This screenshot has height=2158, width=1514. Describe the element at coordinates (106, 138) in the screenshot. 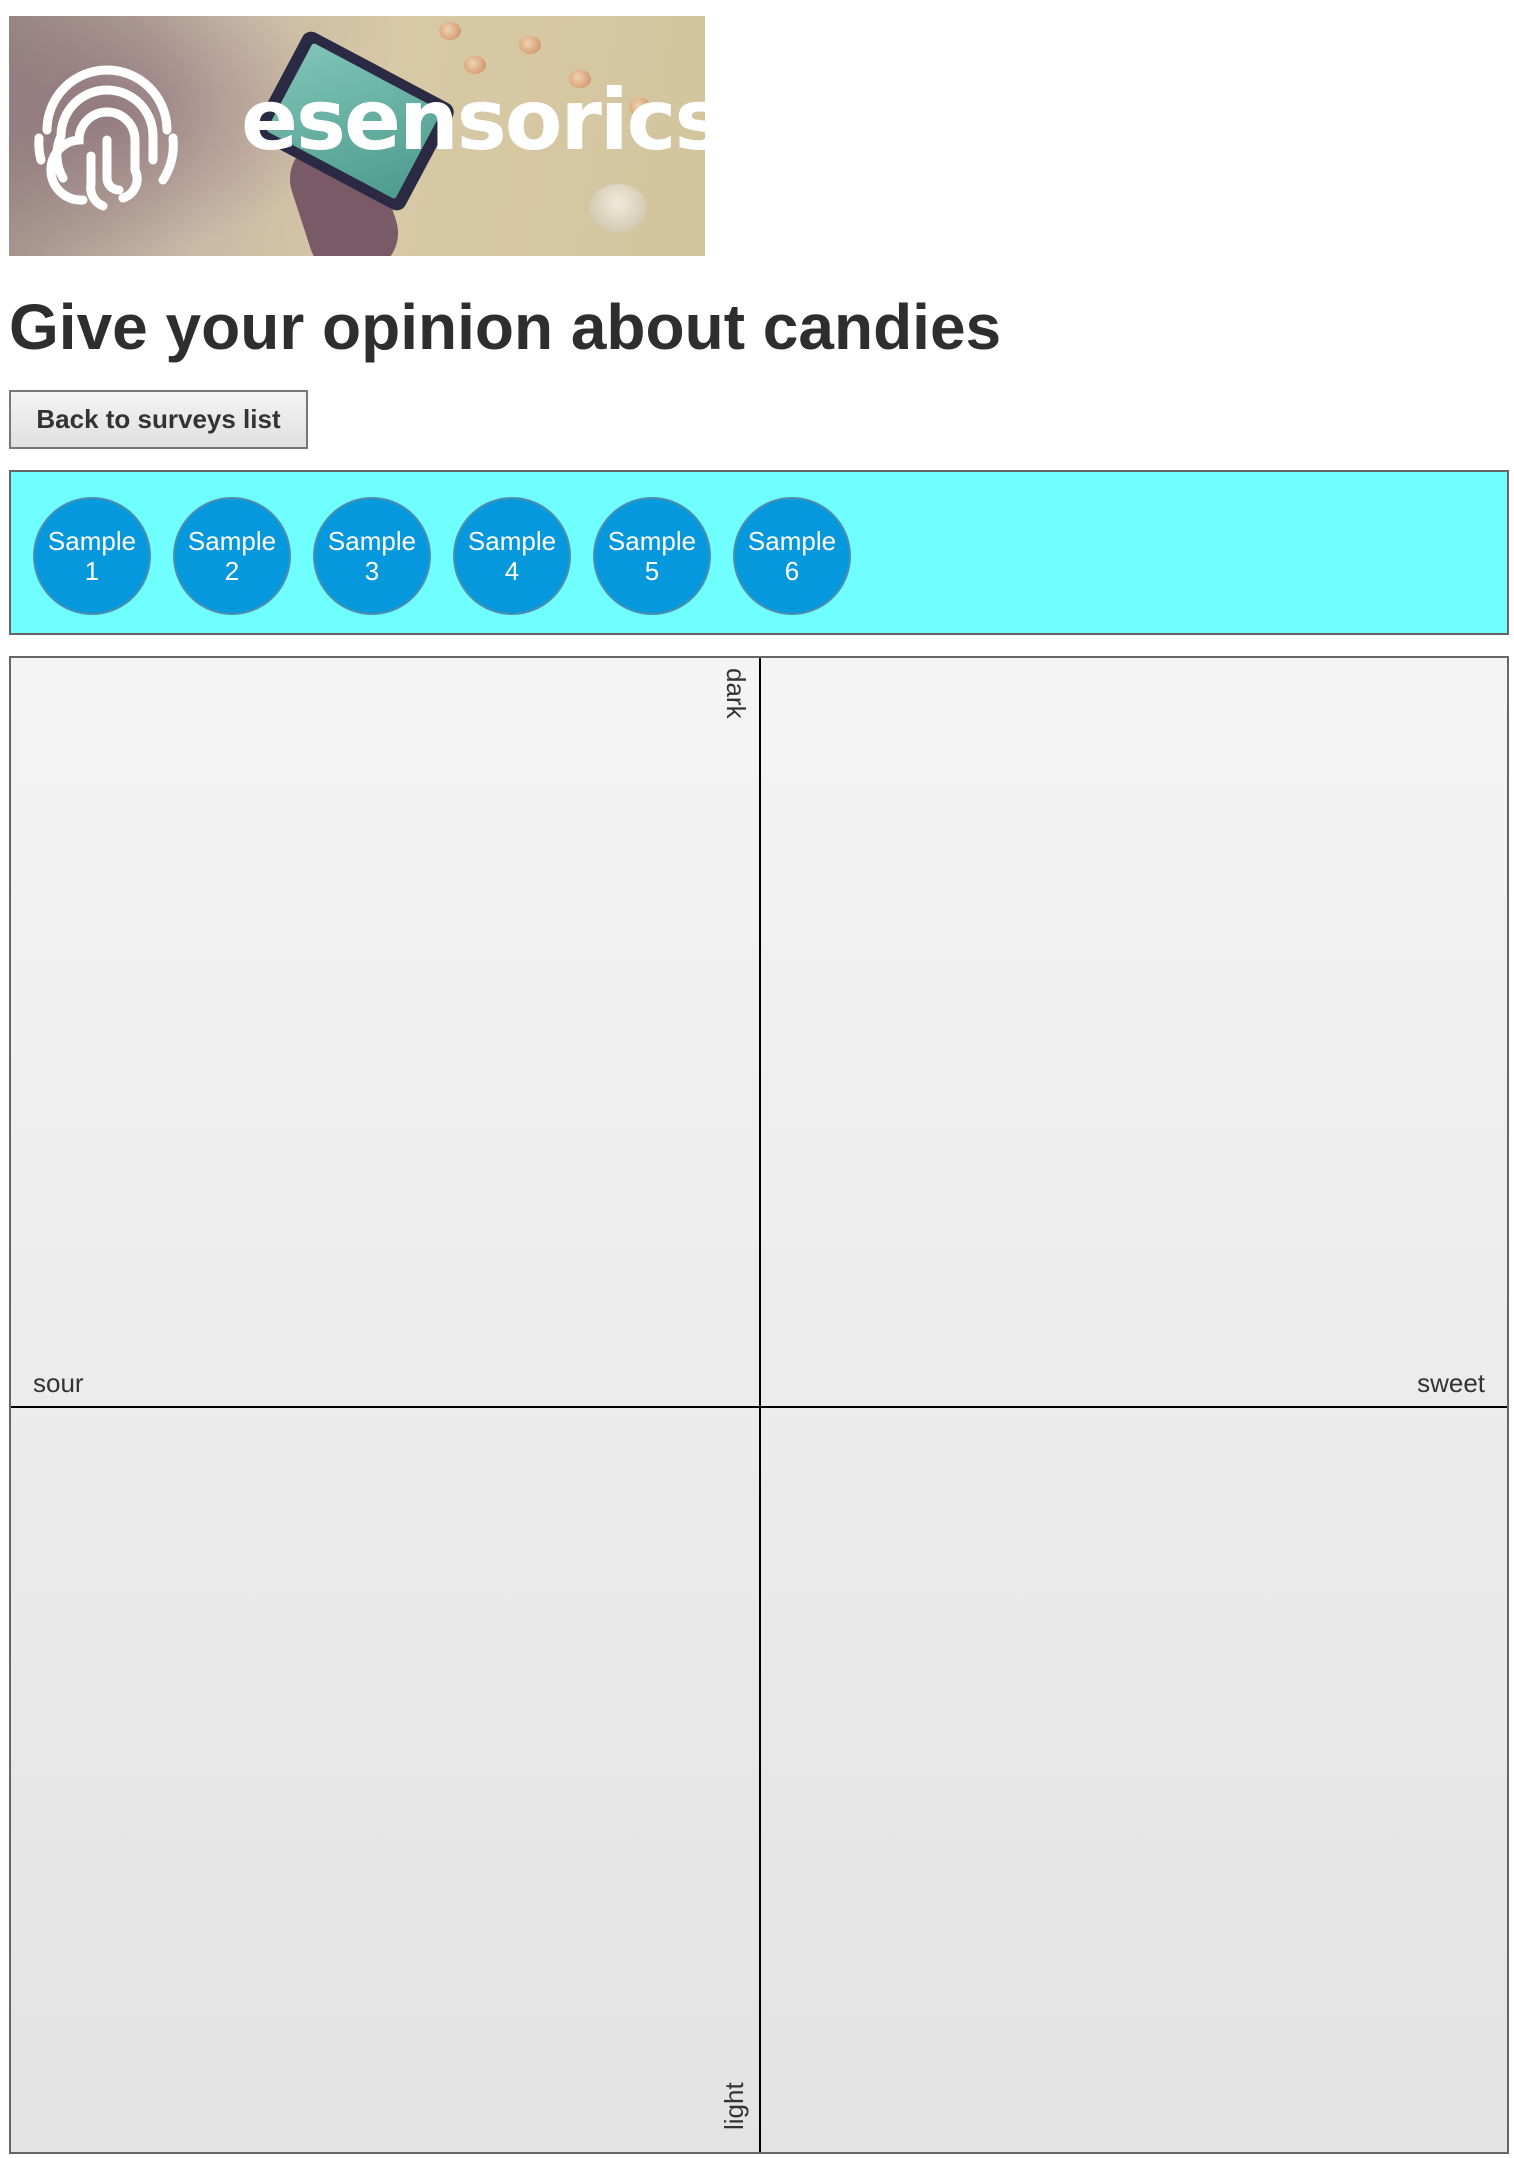

I see `fingerprint-icon` at that location.